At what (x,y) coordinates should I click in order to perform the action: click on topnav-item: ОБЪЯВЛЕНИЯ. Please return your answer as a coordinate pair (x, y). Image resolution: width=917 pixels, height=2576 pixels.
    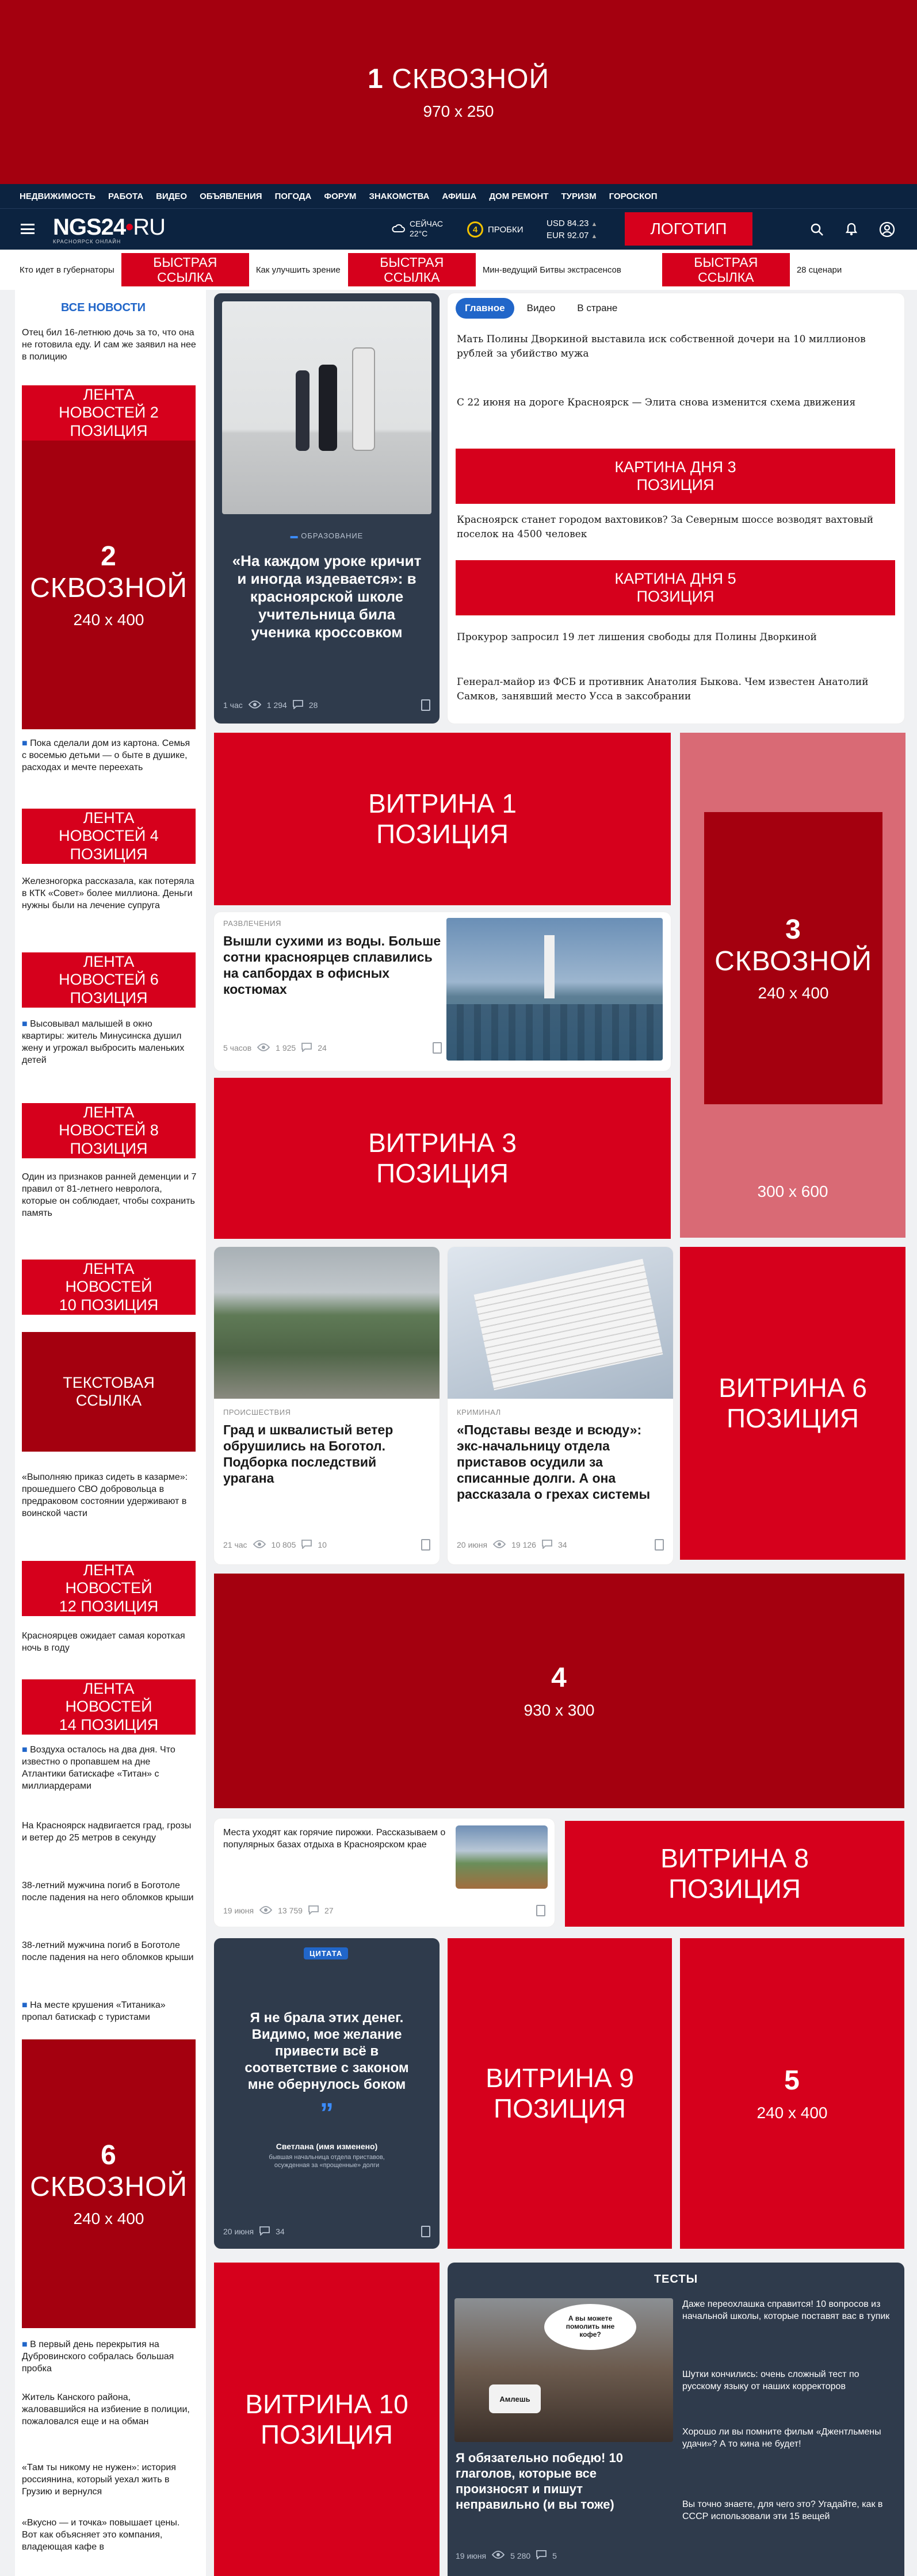
    Looking at the image, I should click on (231, 196).